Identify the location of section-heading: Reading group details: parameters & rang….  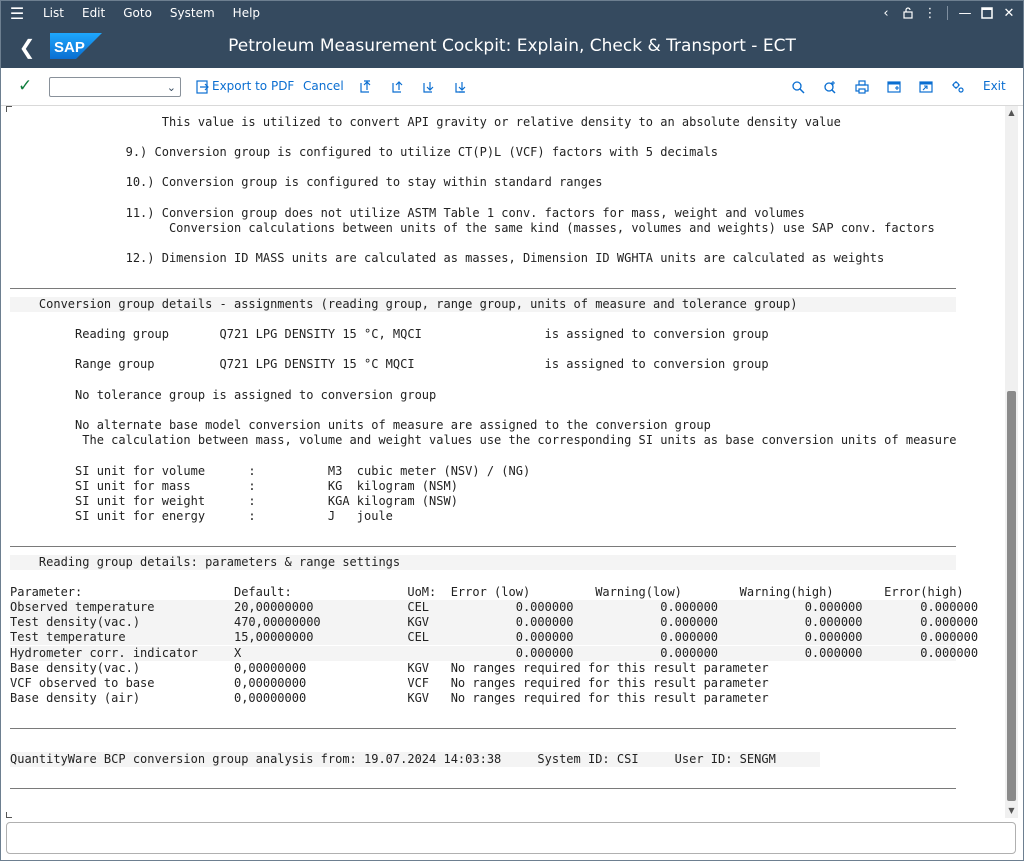
(483, 562).